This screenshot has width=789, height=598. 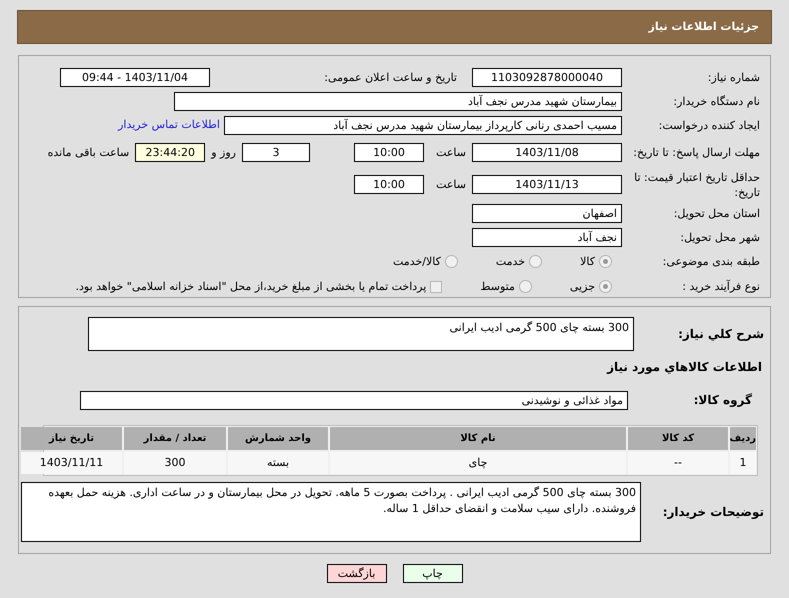 What do you see at coordinates (713, 512) in the screenshot?
I see `field-label: توضیحات خریدار:` at bounding box center [713, 512].